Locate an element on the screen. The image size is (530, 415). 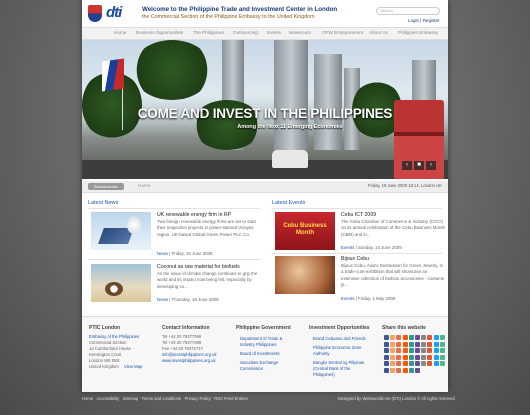
nav-item-business-opportunities: Business Opportunities is located at coordinates (159, 32).